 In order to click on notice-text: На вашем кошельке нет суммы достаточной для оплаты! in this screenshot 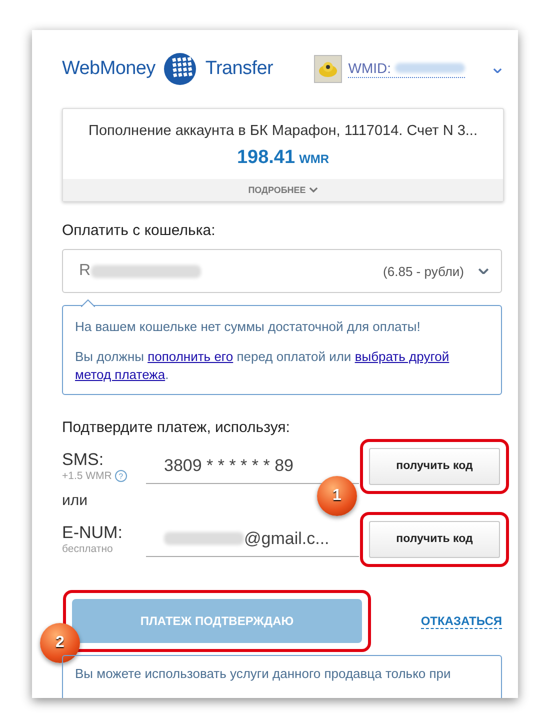, I will do `click(248, 327)`.